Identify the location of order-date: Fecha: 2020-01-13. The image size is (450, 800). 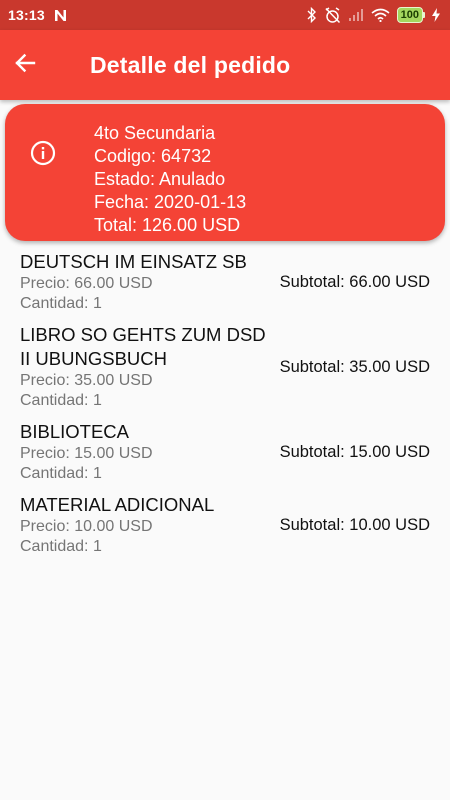
(170, 202).